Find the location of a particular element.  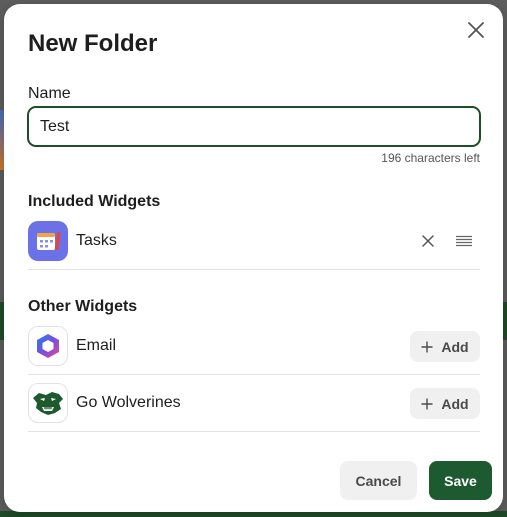

other-widget-row-go-wolverines: Go Wolverines Add is located at coordinates (254, 403).